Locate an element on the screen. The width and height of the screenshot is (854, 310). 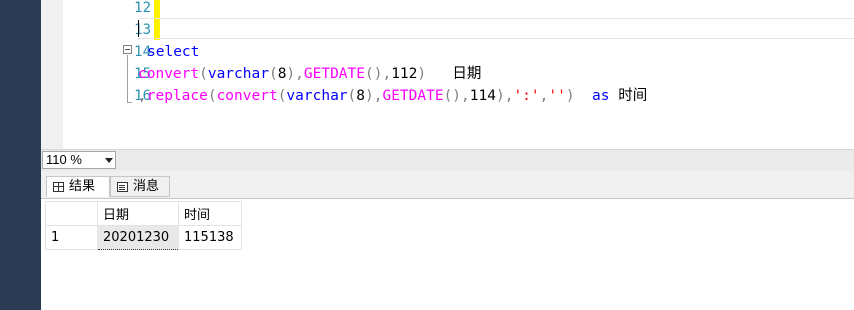
left-side-panel is located at coordinates (20, 155).